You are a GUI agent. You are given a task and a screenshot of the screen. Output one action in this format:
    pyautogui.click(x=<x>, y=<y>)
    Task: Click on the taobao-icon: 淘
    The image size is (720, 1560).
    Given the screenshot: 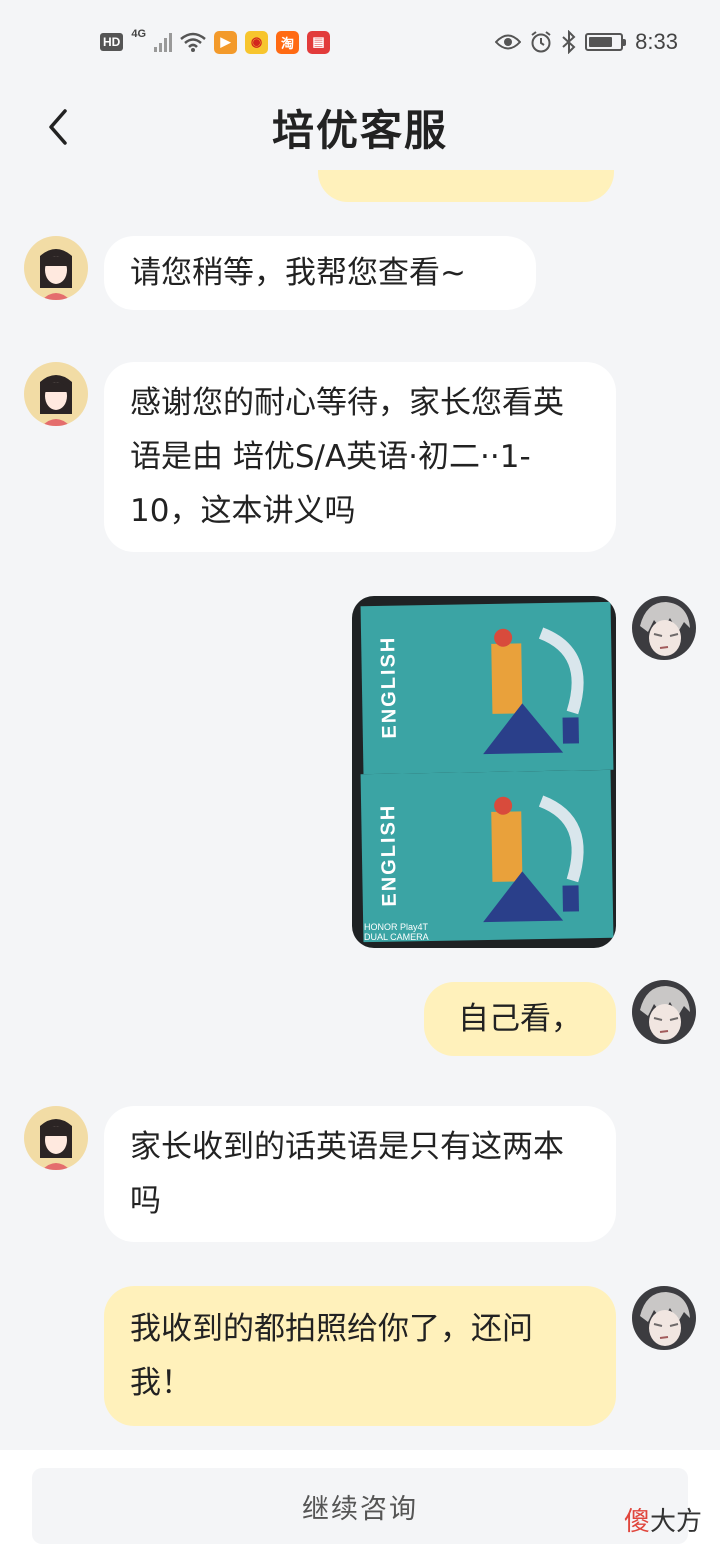 What is the action you would take?
    pyautogui.click(x=288, y=42)
    